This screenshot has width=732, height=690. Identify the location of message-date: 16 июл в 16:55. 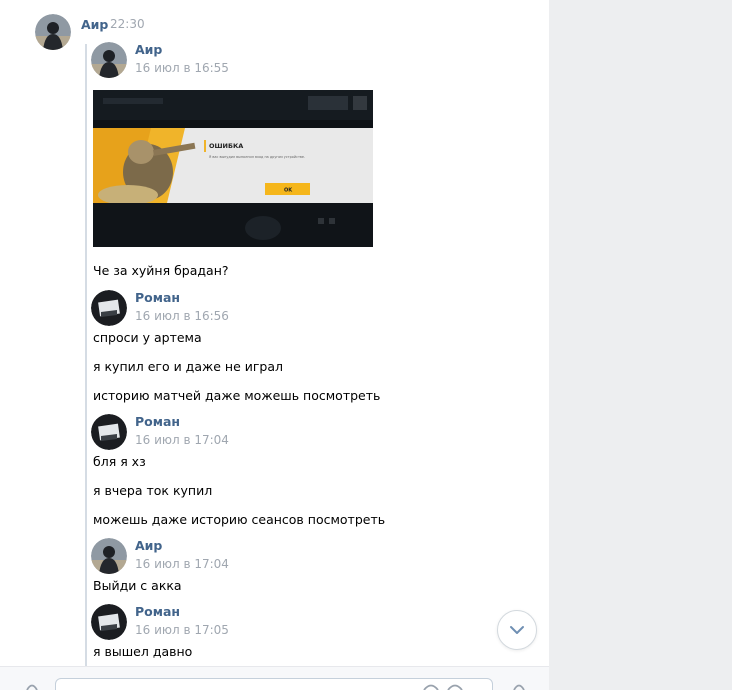
(182, 68).